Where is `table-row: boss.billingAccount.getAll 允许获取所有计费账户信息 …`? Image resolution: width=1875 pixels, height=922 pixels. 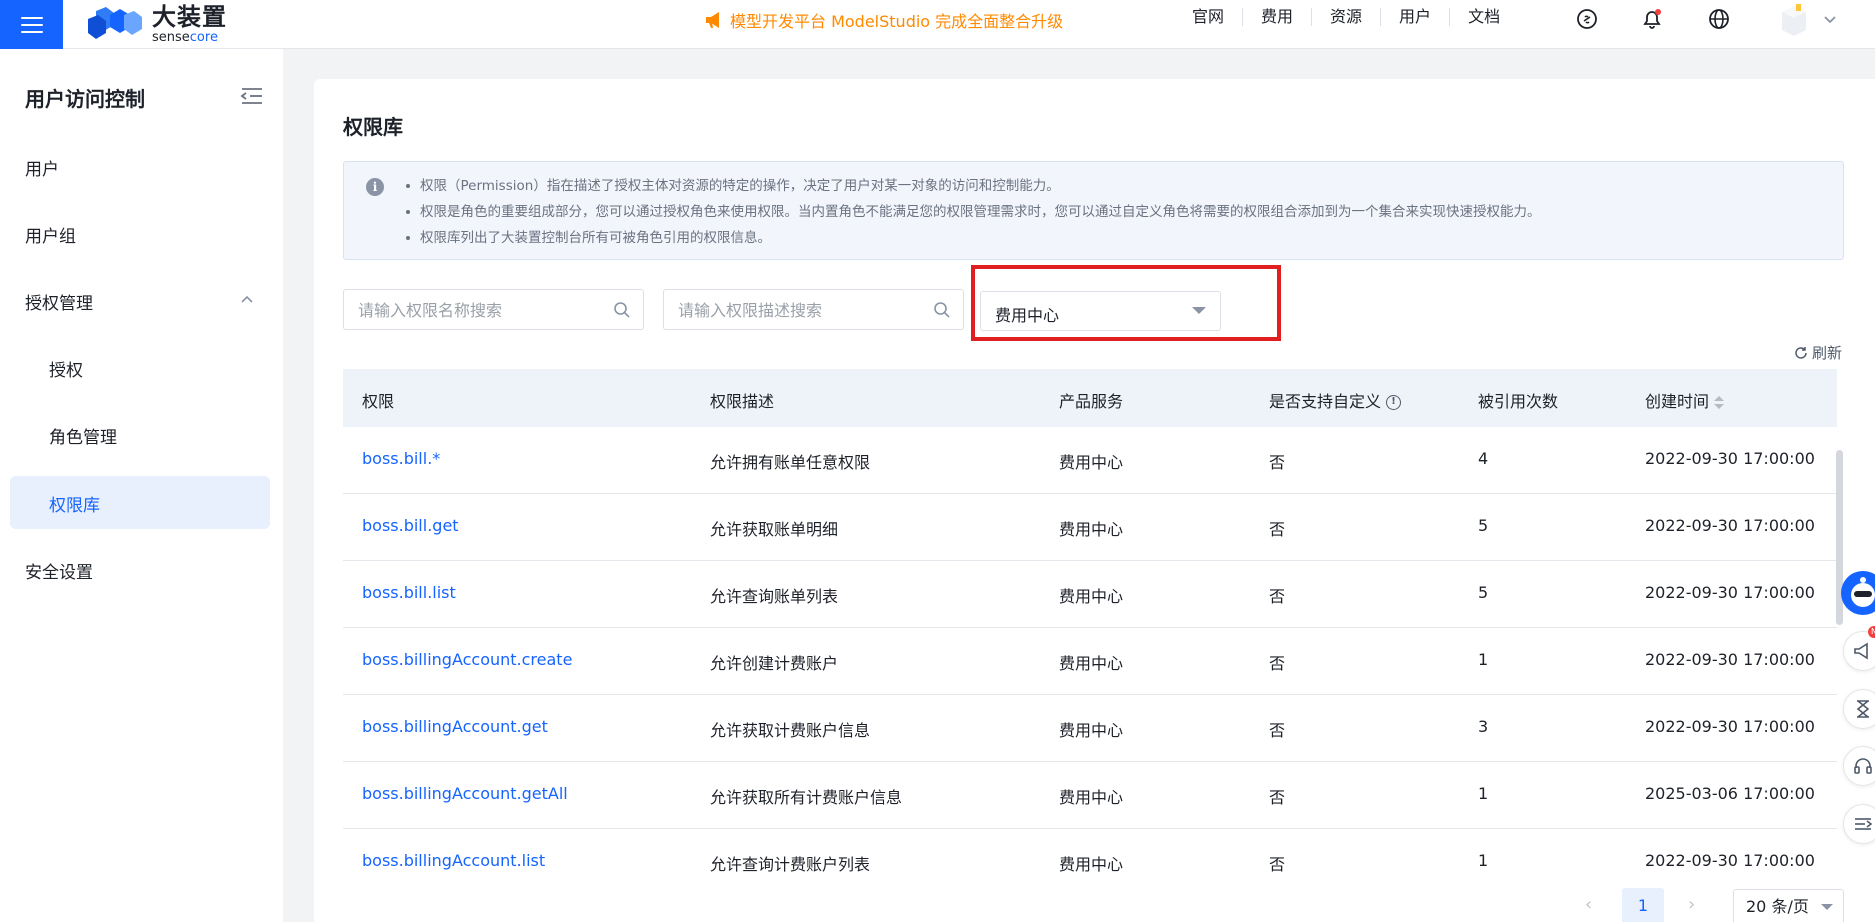 table-row: boss.billingAccount.getAll 允许获取所有计费账户信息 … is located at coordinates (1090, 795).